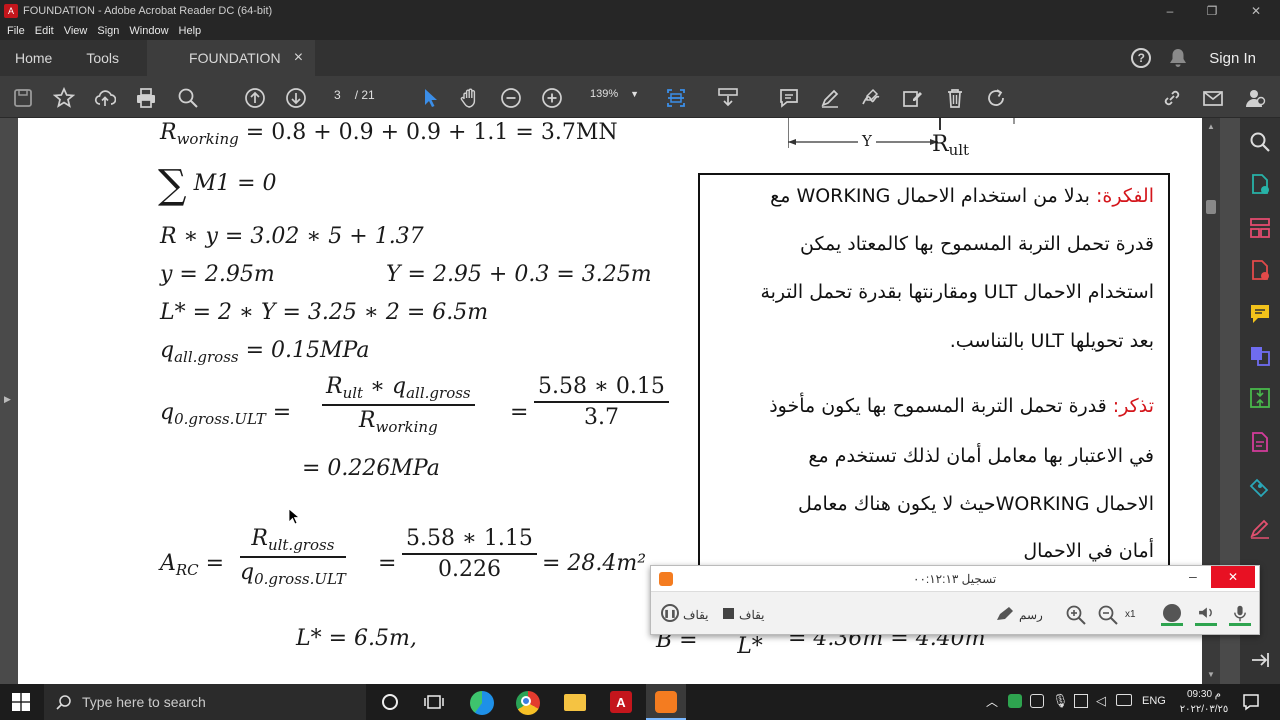 The image size is (1280, 720). What do you see at coordinates (1260, 660) in the screenshot?
I see `expand-panel-icon` at bounding box center [1260, 660].